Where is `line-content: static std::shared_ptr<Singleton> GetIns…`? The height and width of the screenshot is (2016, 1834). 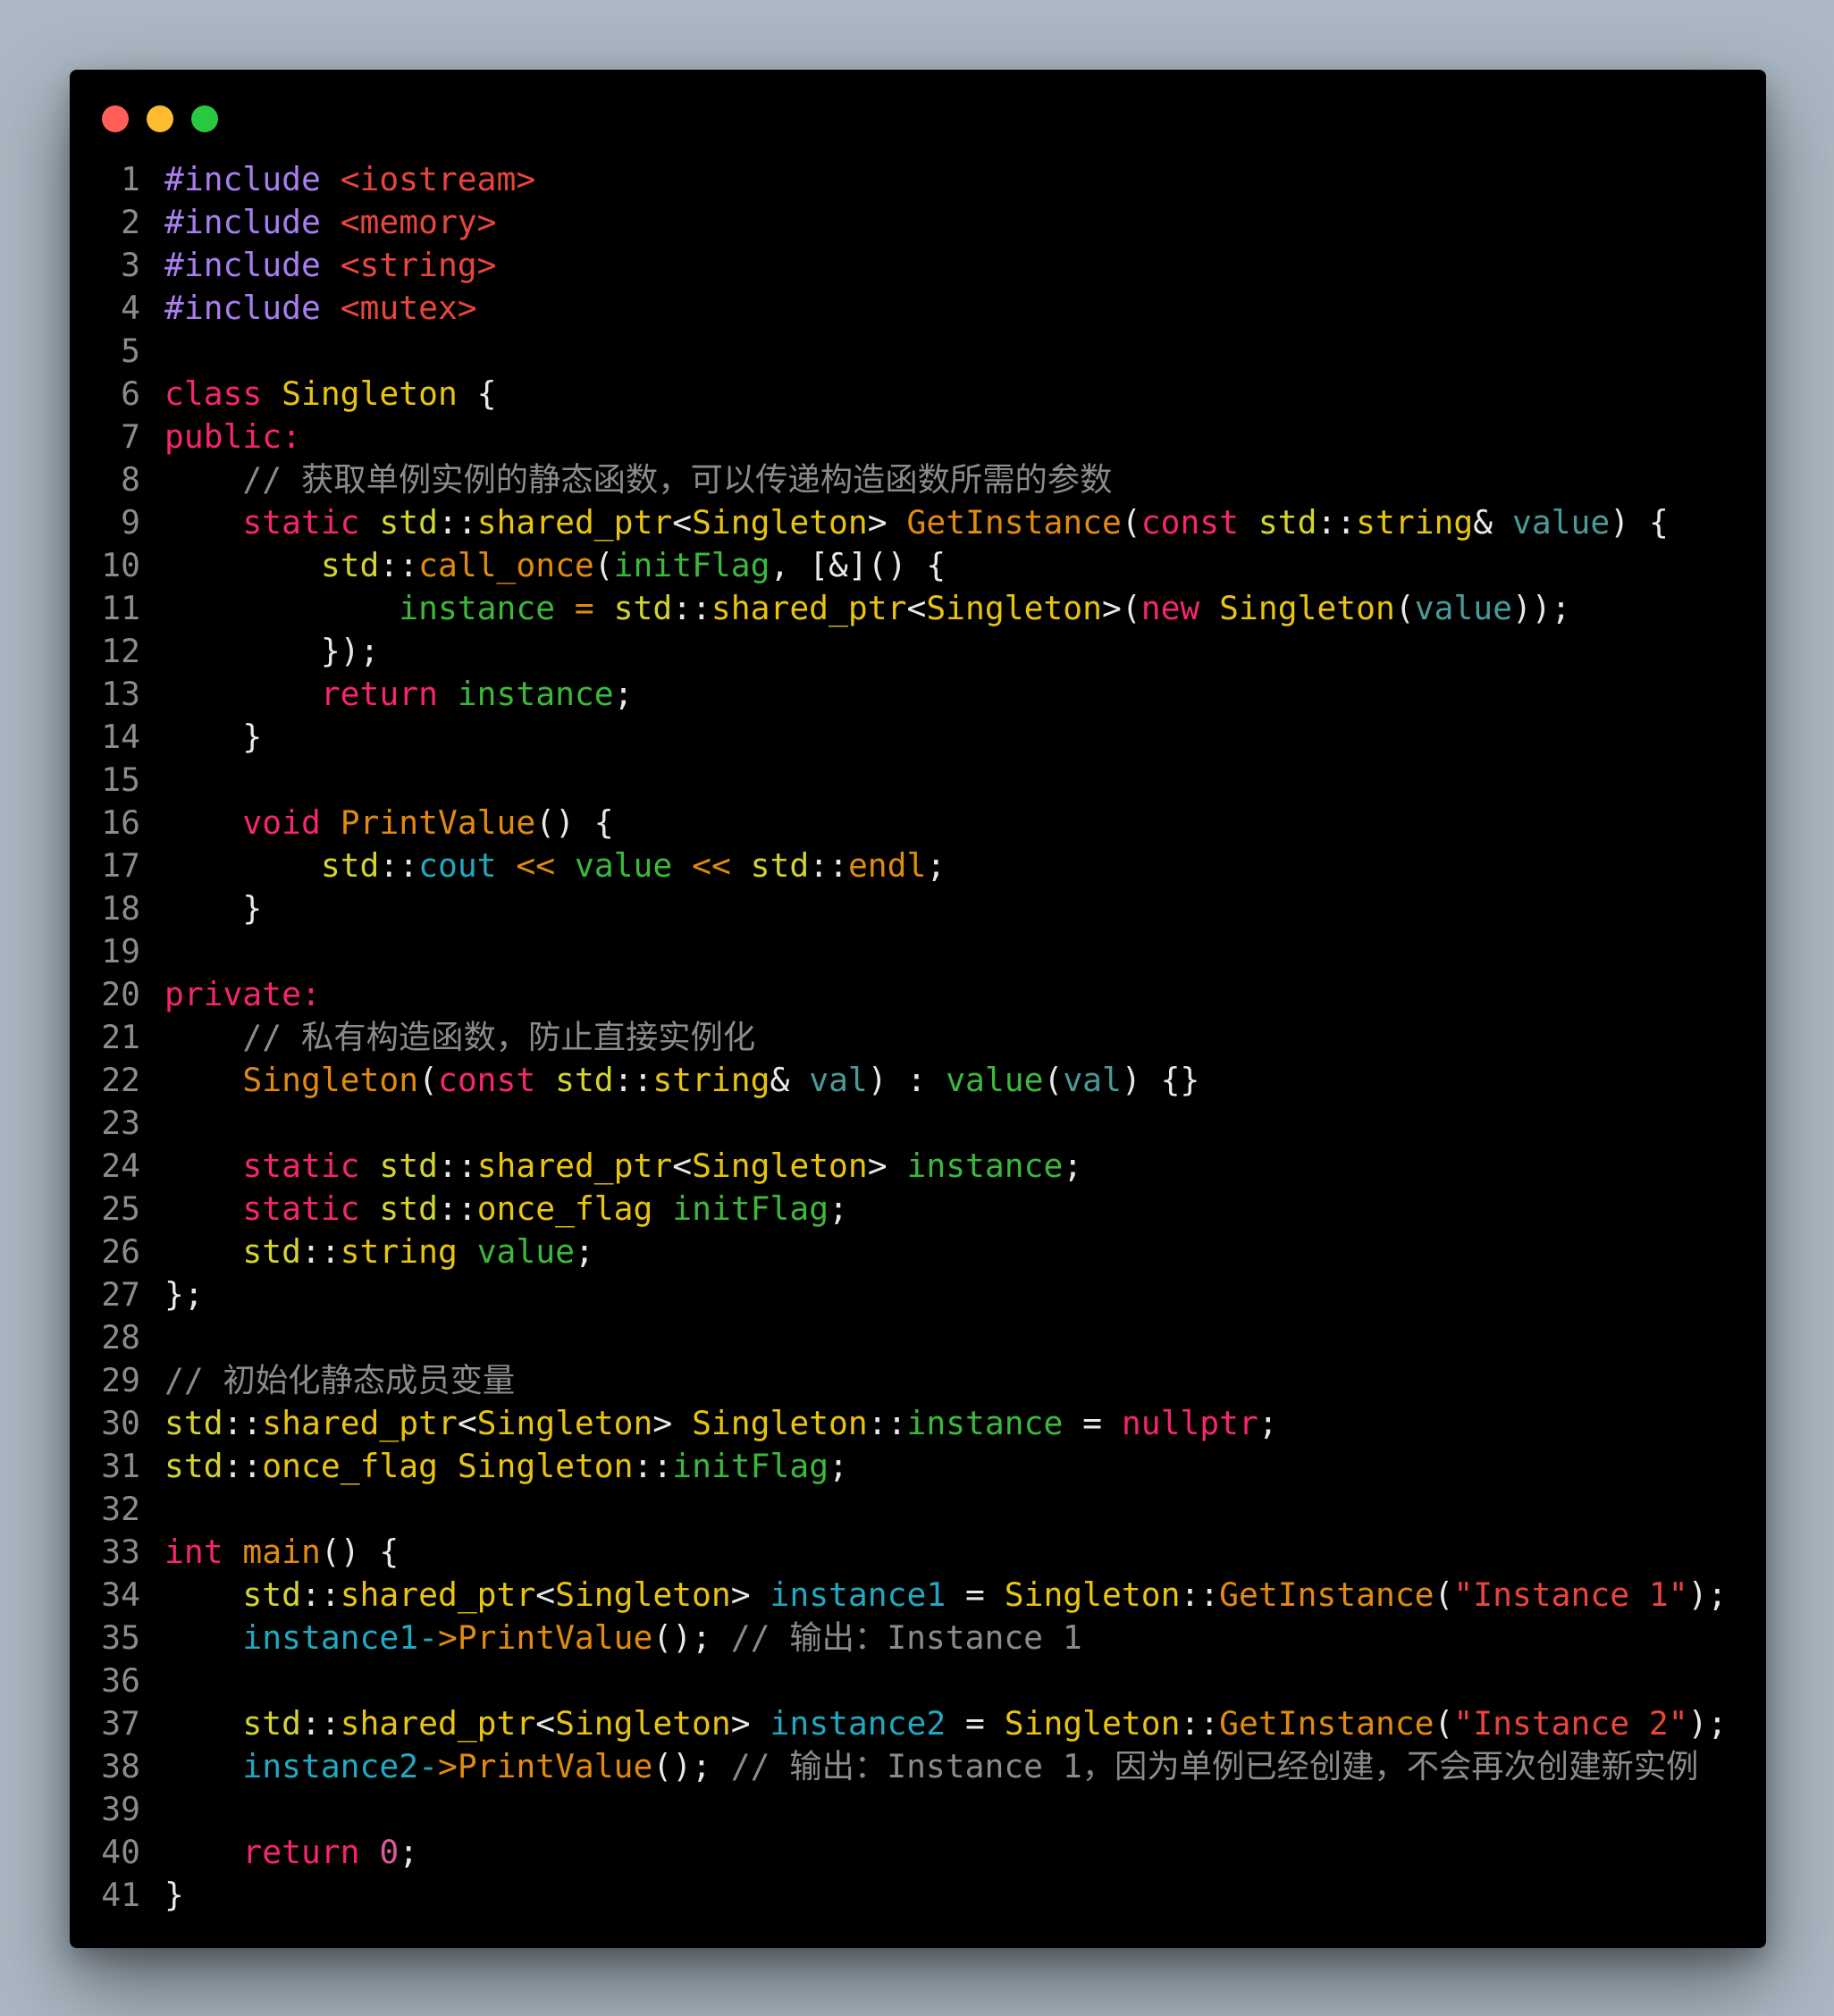
line-content: static std::shared_ptr<Singleton> GetIns… is located at coordinates (916, 522).